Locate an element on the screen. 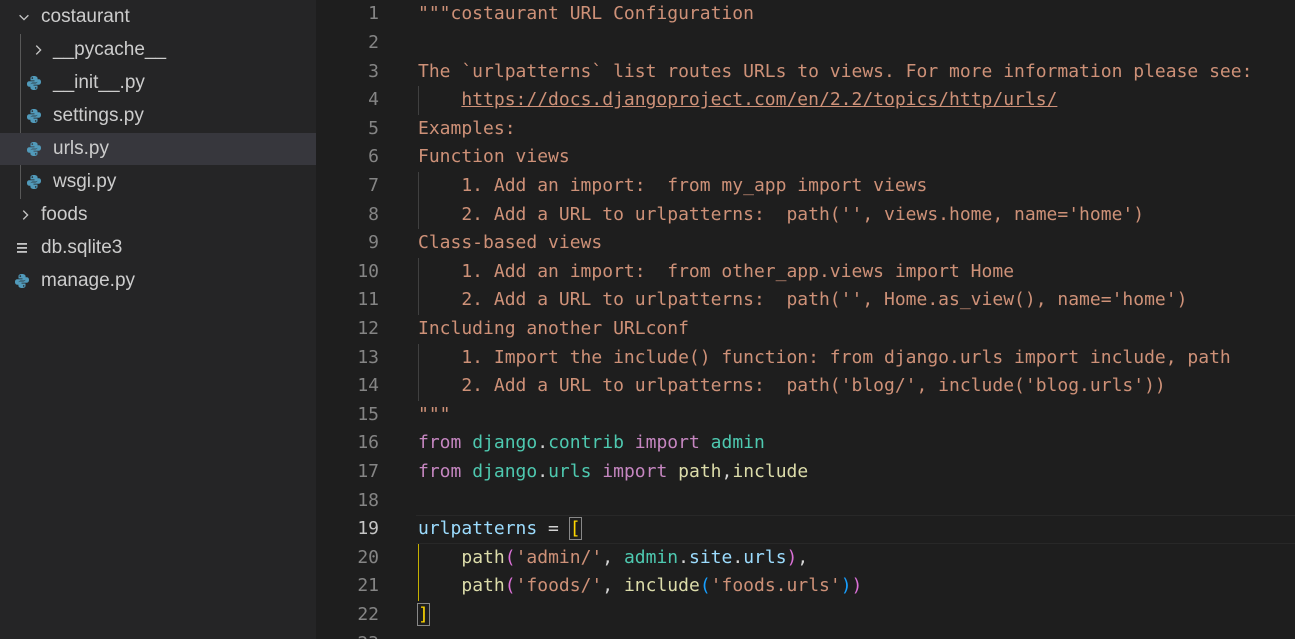 The image size is (1295, 639). code-line: 6 Function views is located at coordinates (805, 157).